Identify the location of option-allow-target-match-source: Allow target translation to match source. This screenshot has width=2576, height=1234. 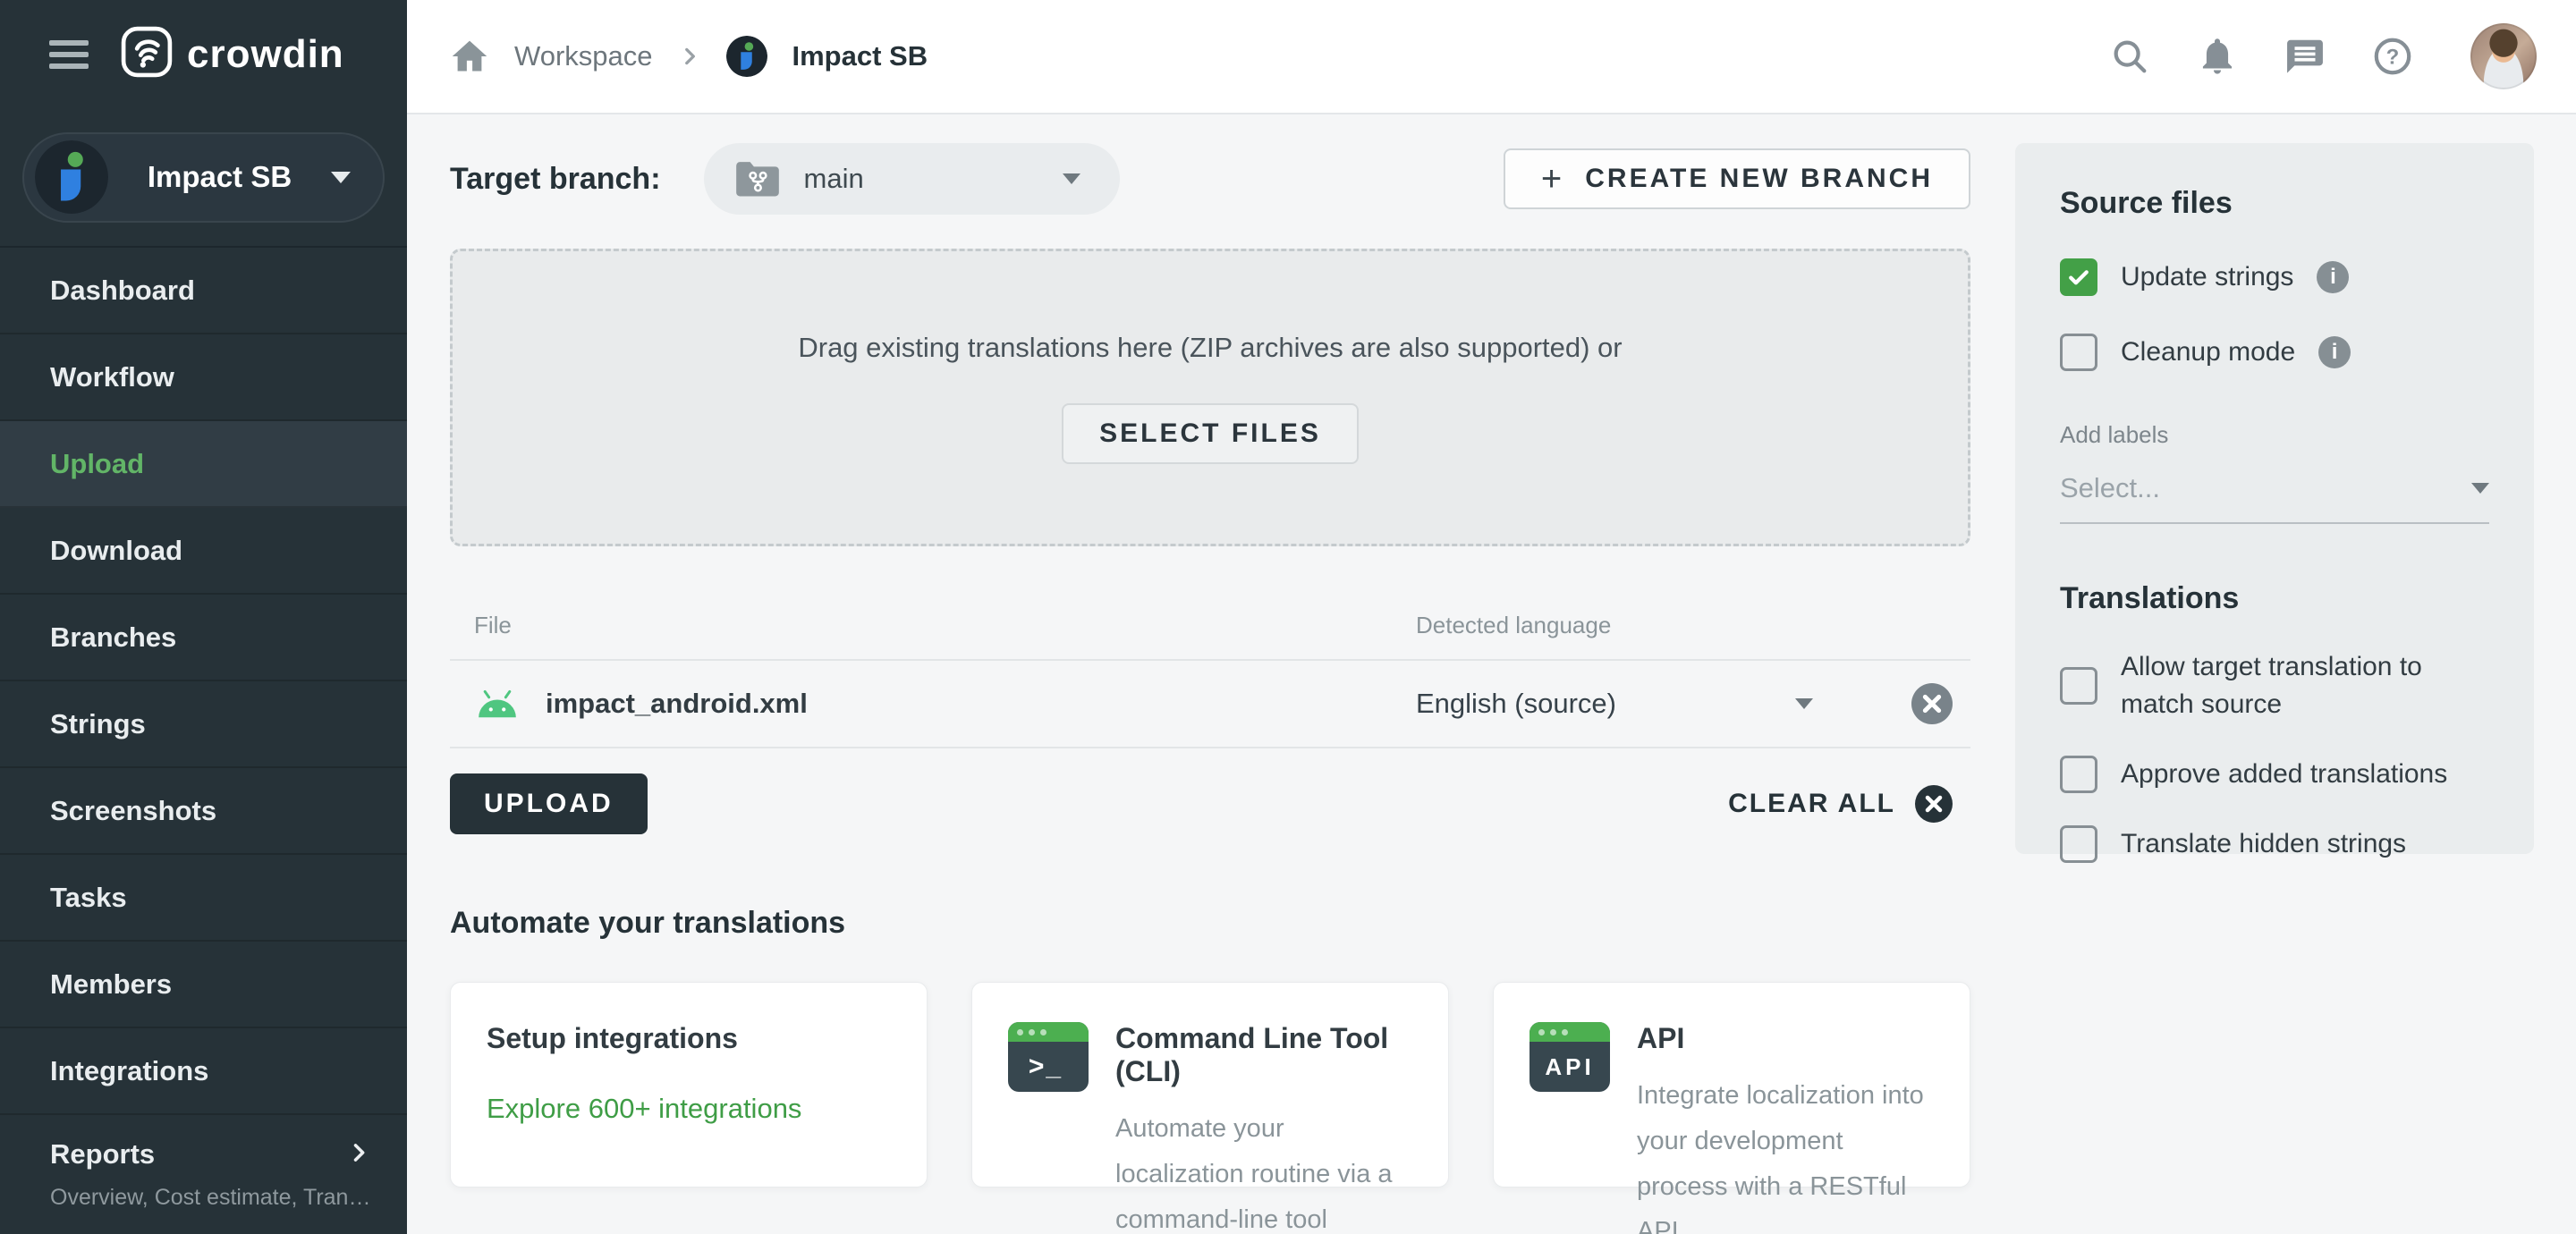
(2274, 685).